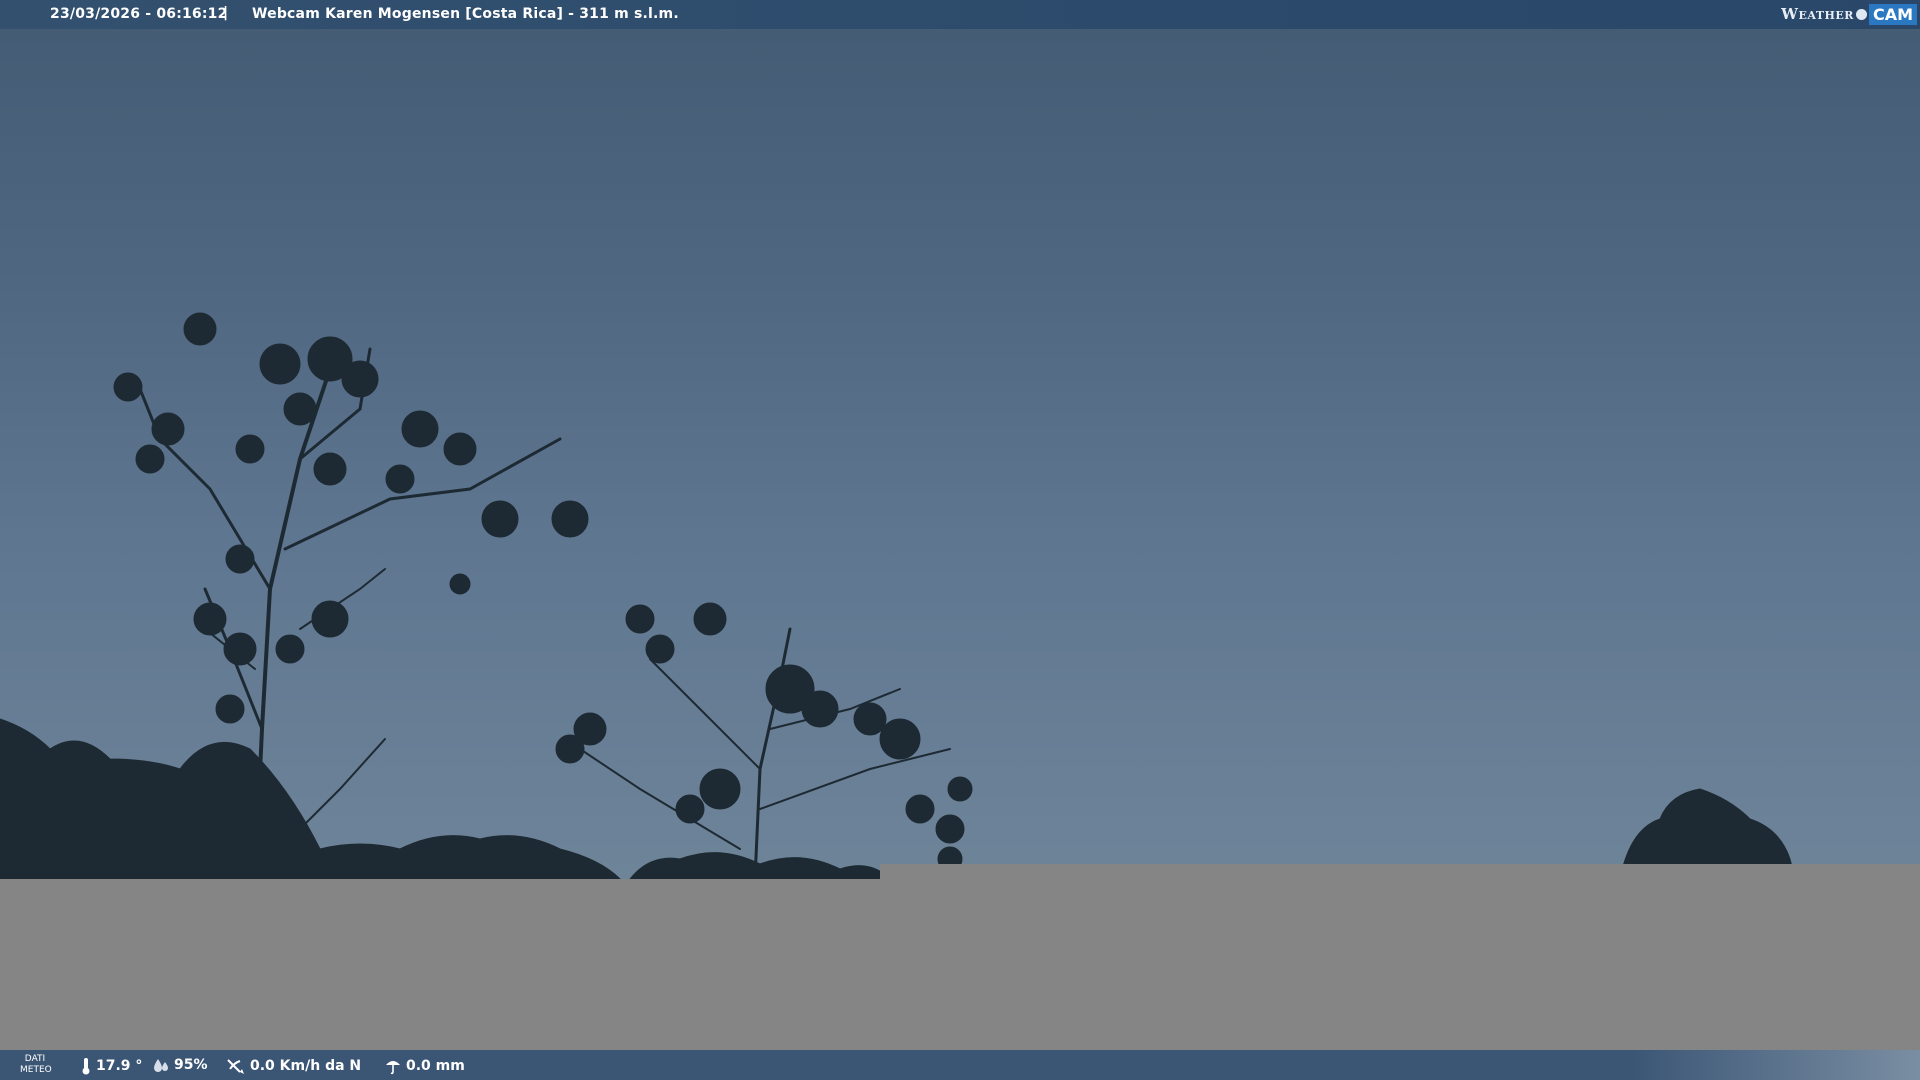  Describe the element at coordinates (119, 1066) in the screenshot. I see `temperature-value: 17.9 °` at that location.